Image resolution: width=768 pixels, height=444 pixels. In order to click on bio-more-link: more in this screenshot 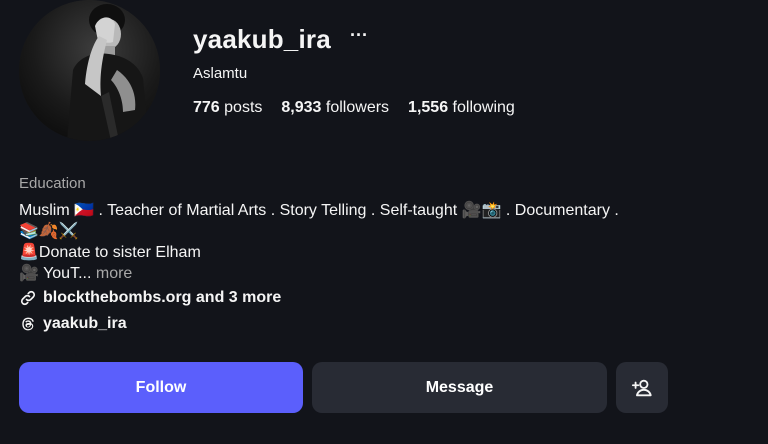, I will do `click(114, 273)`.